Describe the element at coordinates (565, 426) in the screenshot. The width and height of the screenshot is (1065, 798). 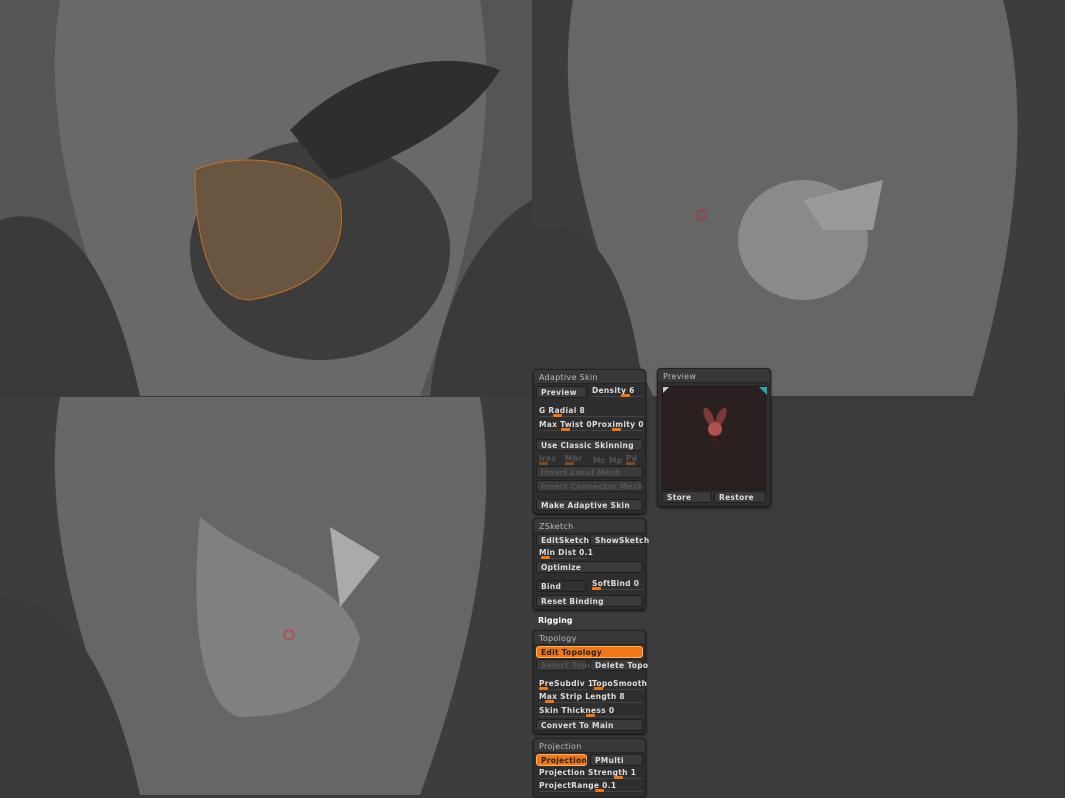
I see `max-twist-slider: Max Twist 0` at that location.